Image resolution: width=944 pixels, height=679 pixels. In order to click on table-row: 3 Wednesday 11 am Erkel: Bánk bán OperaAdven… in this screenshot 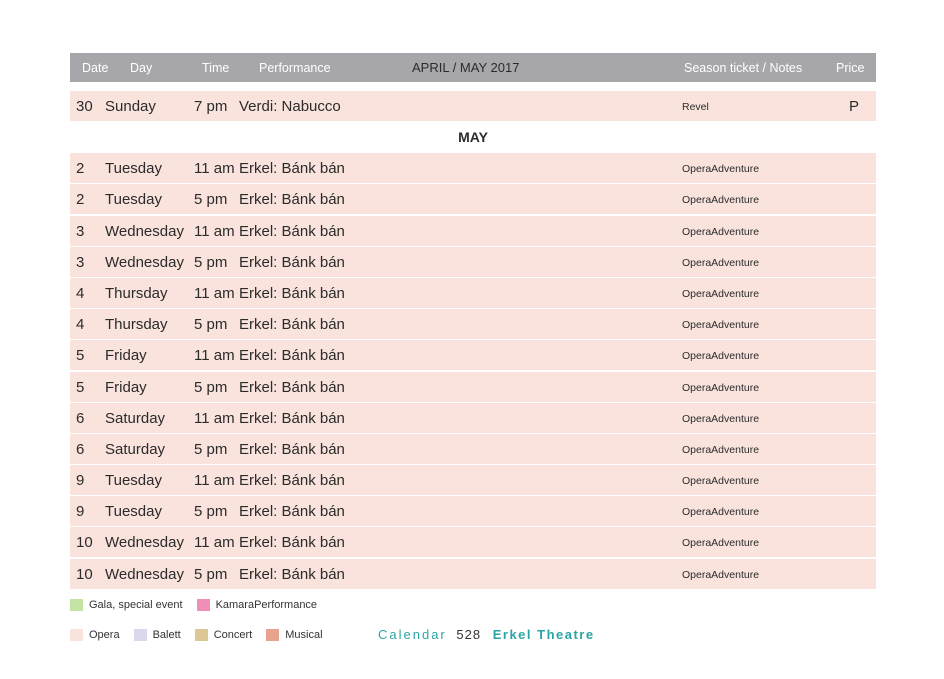, I will do `click(473, 230)`.